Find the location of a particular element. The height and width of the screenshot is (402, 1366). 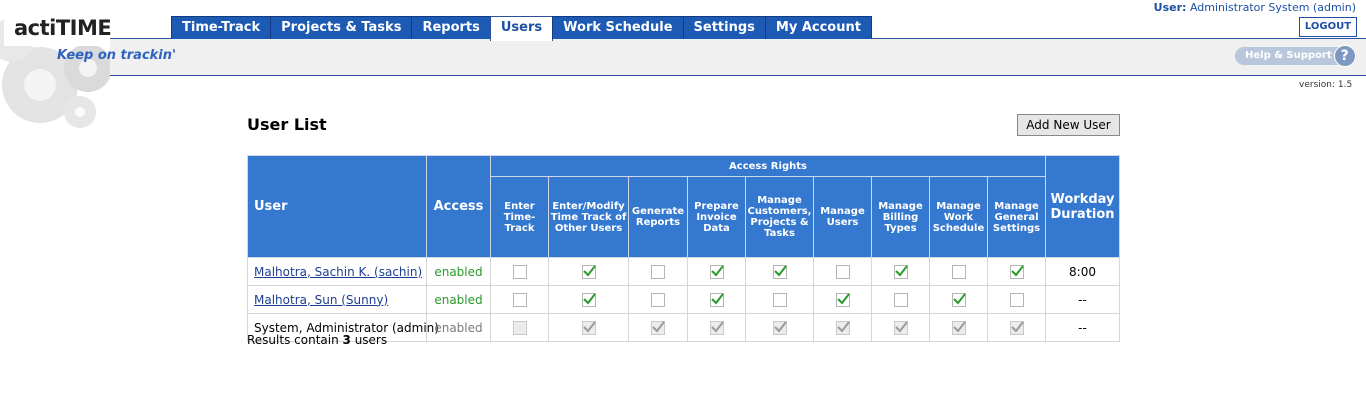

tab-projects-tasks: Projects & Tasks is located at coordinates (341, 27).